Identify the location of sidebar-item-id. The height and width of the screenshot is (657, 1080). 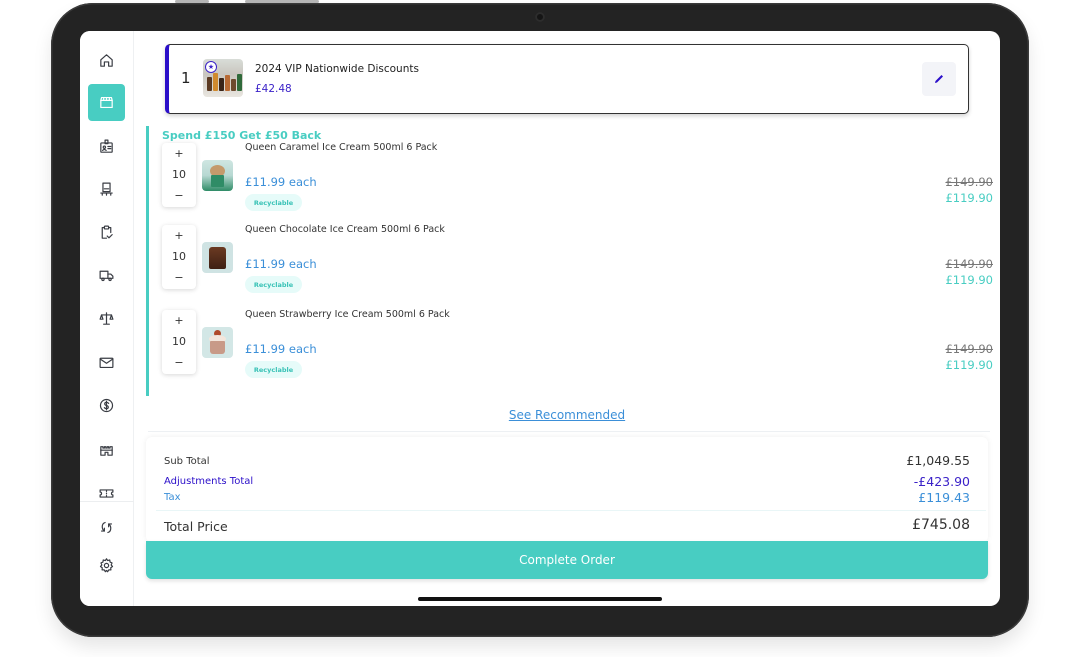
(106, 146).